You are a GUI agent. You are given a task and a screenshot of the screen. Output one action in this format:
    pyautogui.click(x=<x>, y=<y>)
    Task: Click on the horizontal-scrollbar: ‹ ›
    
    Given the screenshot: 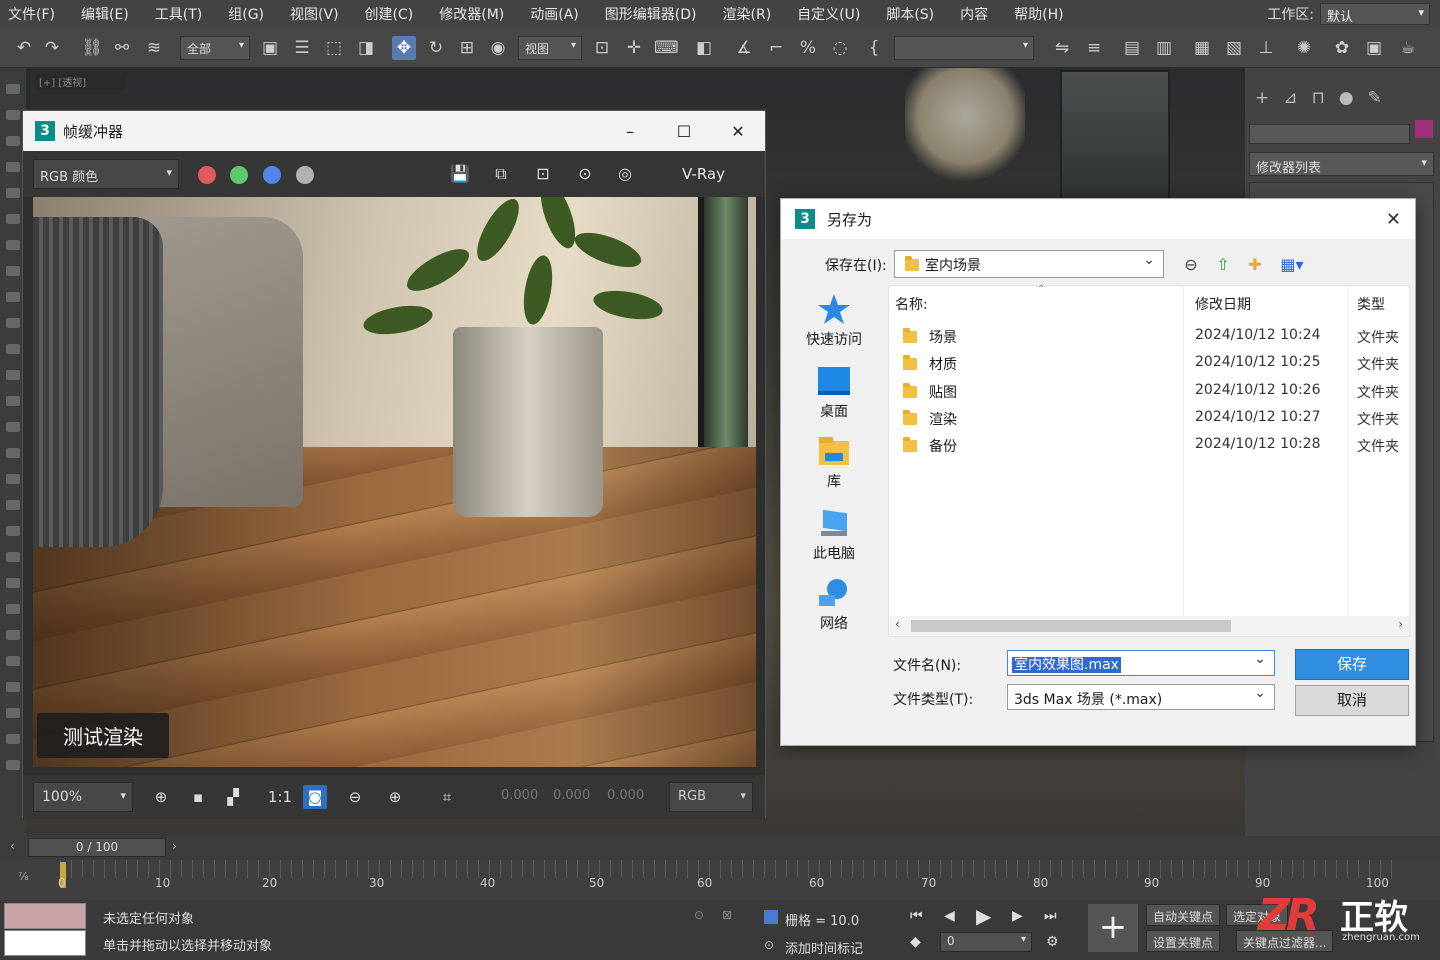 What is the action you would take?
    pyautogui.click(x=1149, y=626)
    